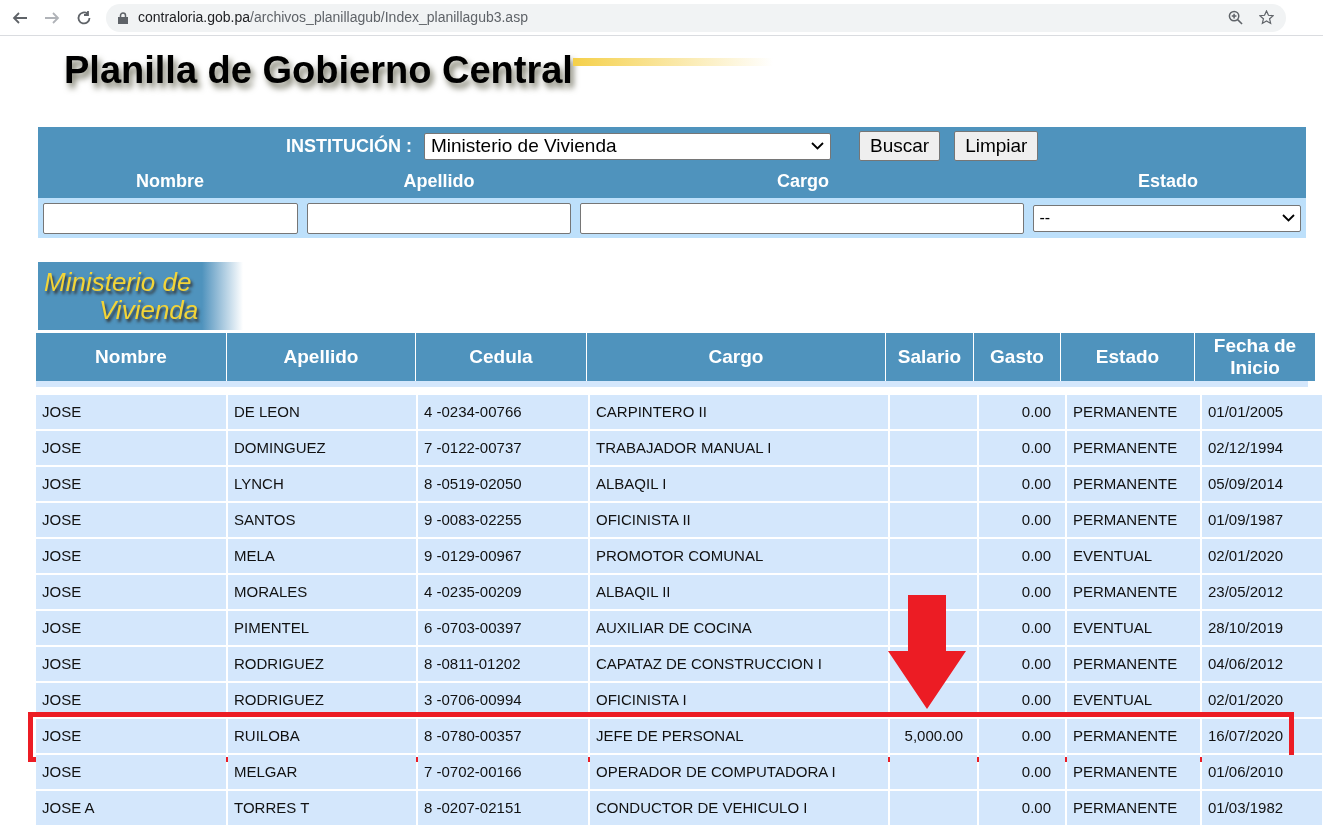 The width and height of the screenshot is (1323, 828). What do you see at coordinates (503, 520) in the screenshot?
I see `table-cell: 9 -0083-02255` at bounding box center [503, 520].